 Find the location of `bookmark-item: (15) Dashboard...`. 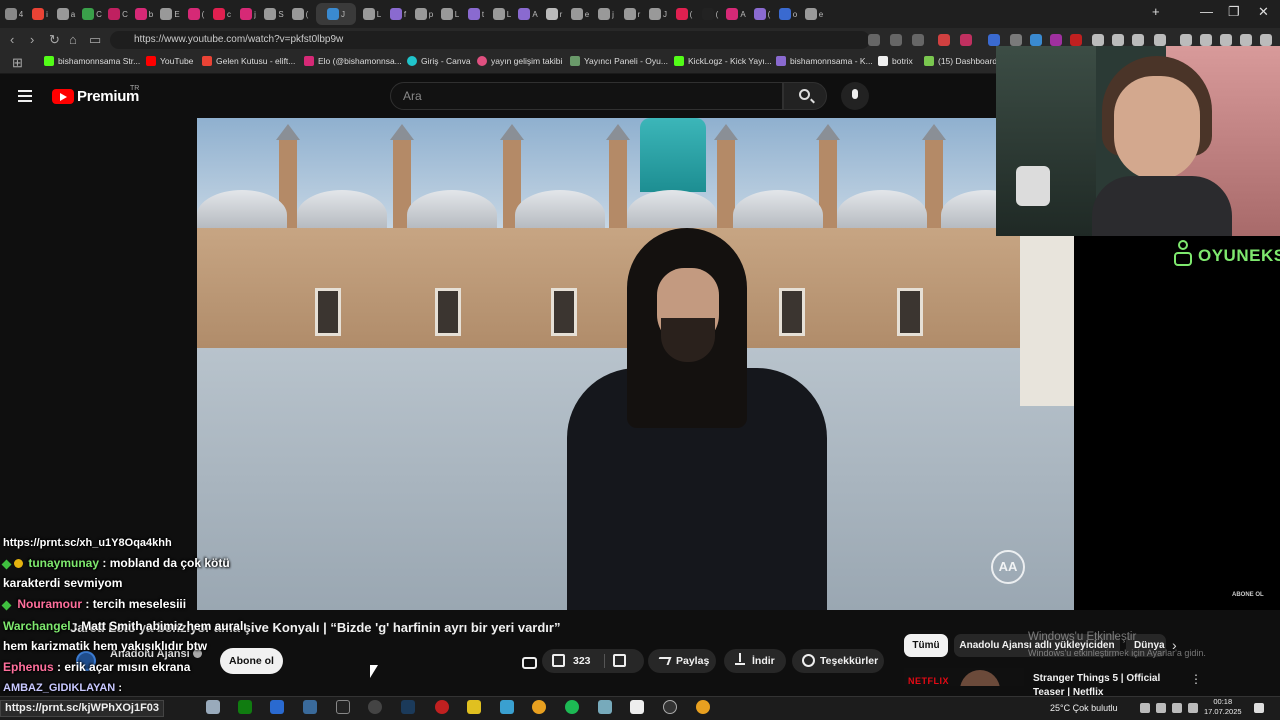

bookmark-item: (15) Dashboard... is located at coordinates (964, 61).